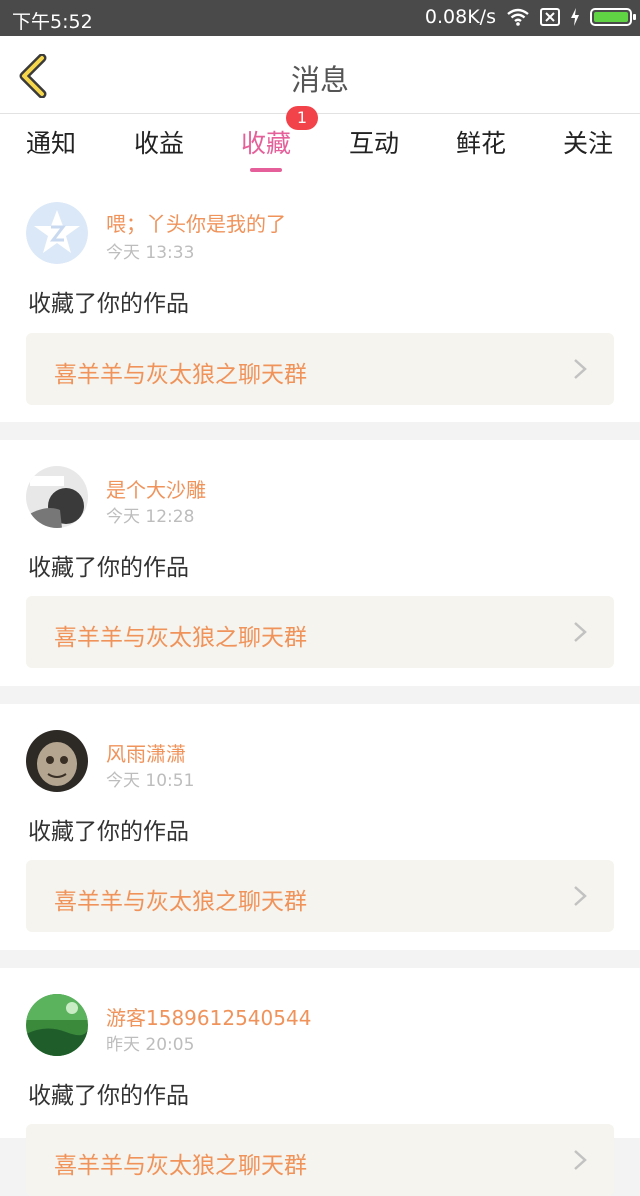 The width and height of the screenshot is (640, 1196). What do you see at coordinates (530, 17) in the screenshot?
I see `status-icons: 0.08K/s` at bounding box center [530, 17].